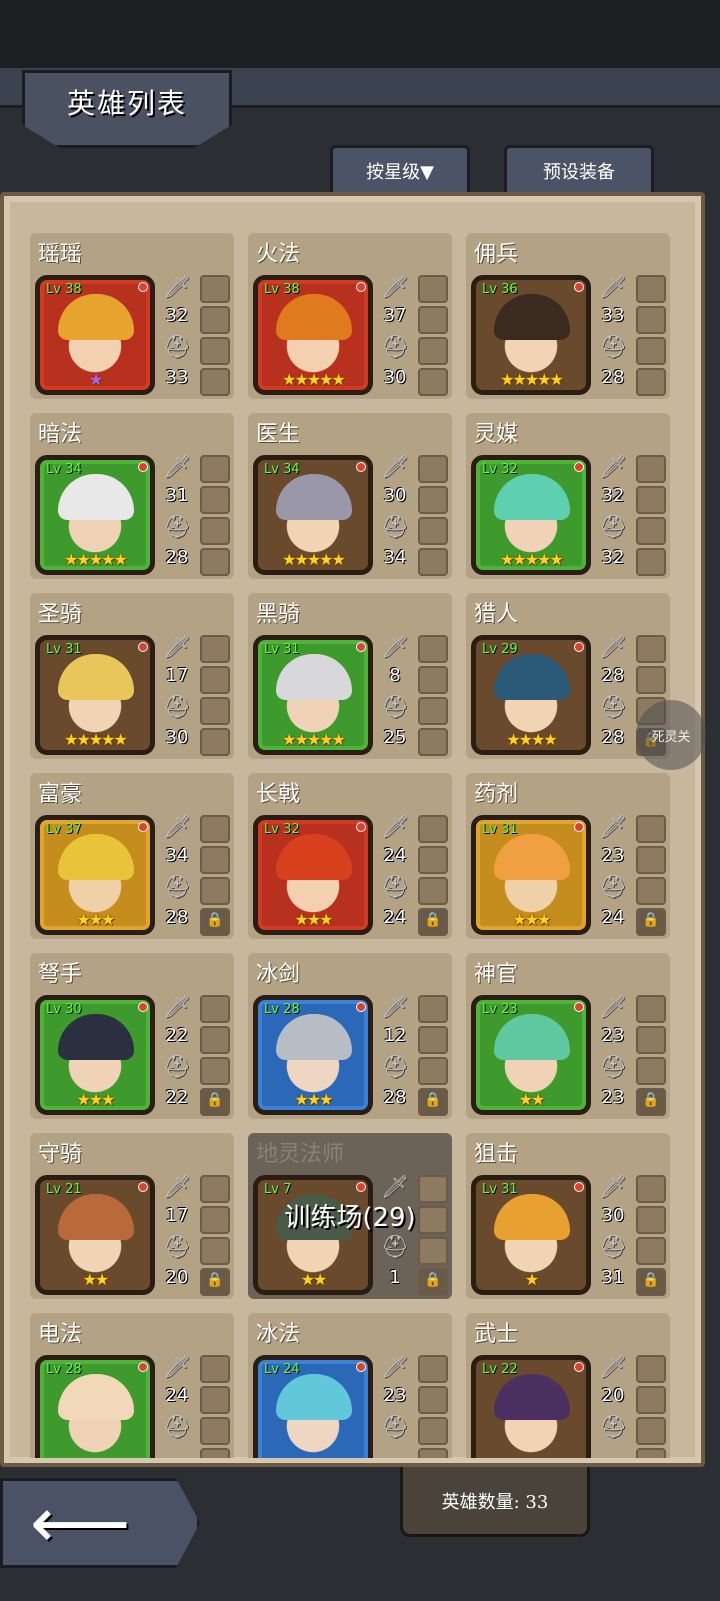 The width and height of the screenshot is (720, 1601). I want to click on hero-card: 佣兵 Lv 36 ★★★★★ 🗡 33 ⛑ 28, so click(568, 316).